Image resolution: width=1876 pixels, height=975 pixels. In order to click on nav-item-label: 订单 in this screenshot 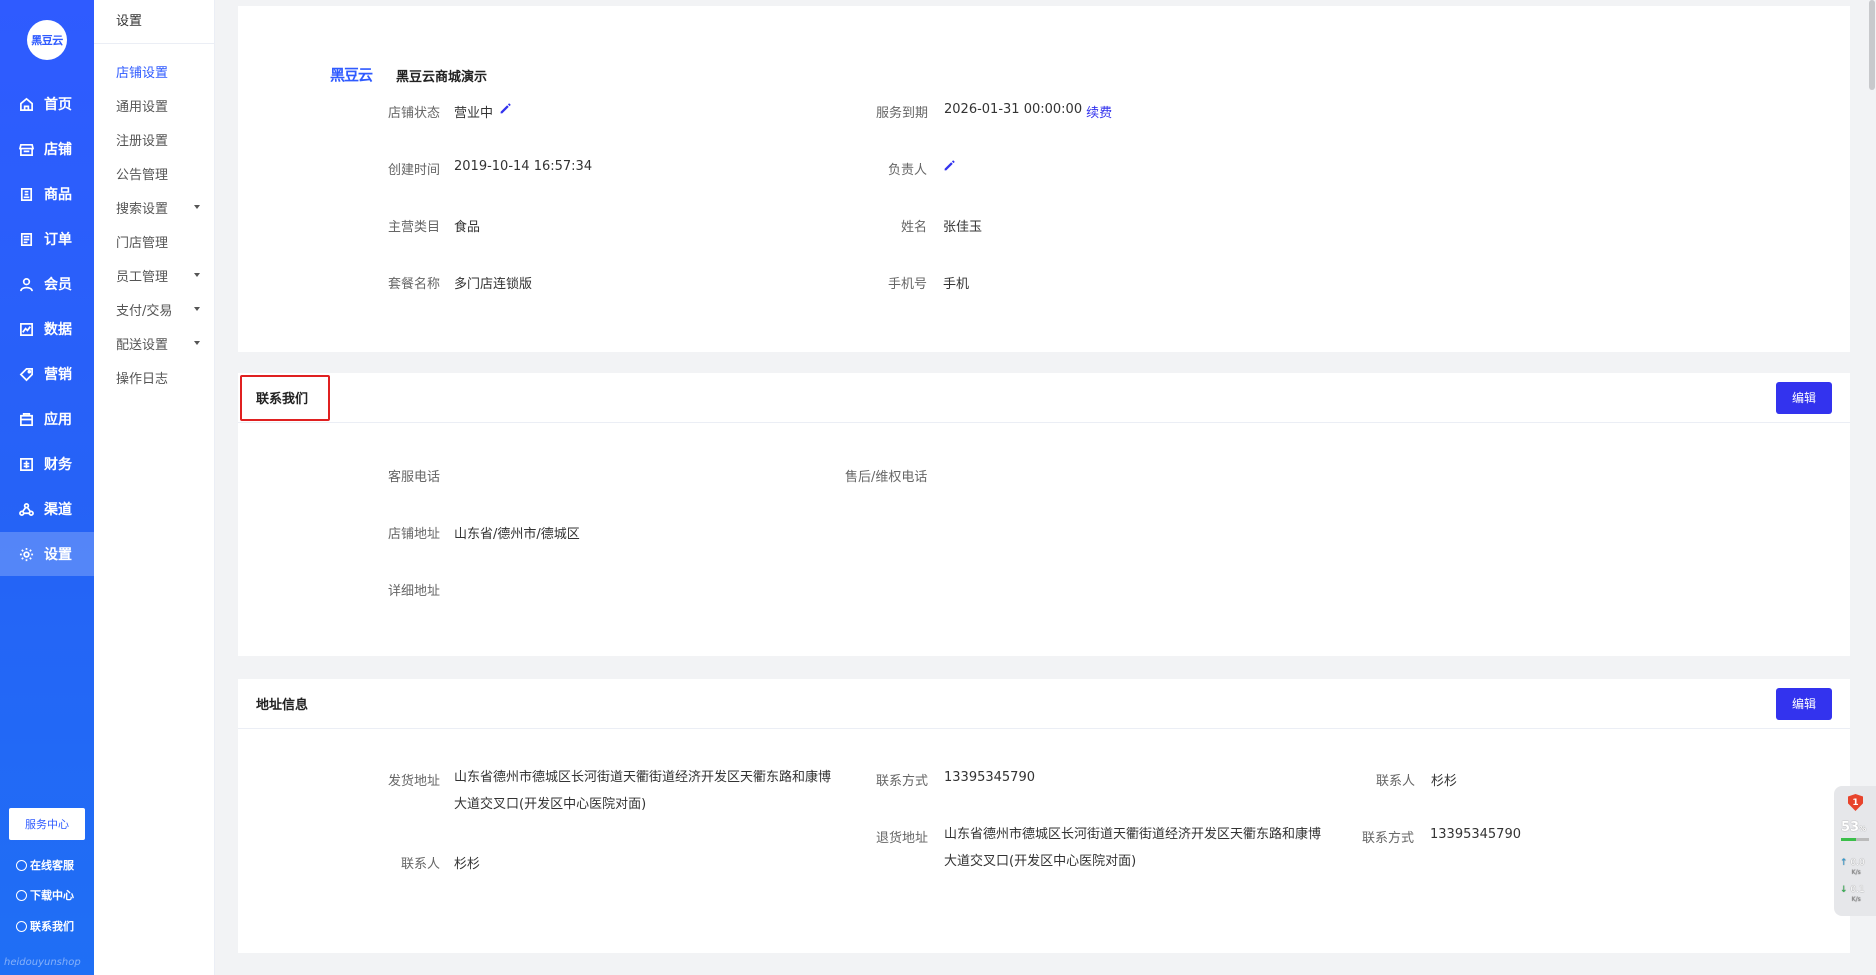, I will do `click(58, 240)`.